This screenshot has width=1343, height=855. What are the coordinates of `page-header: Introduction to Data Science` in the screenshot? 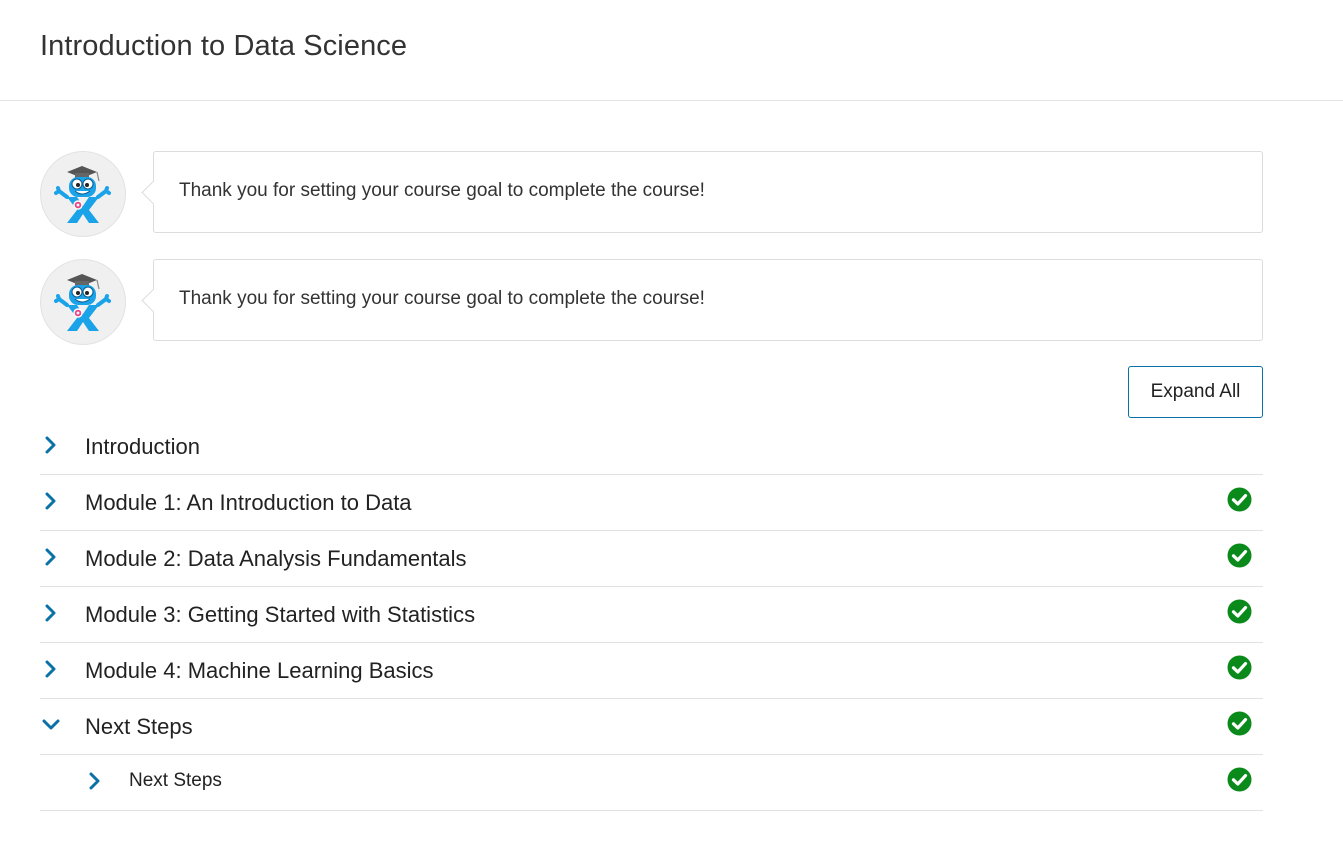 It's located at (671, 50).